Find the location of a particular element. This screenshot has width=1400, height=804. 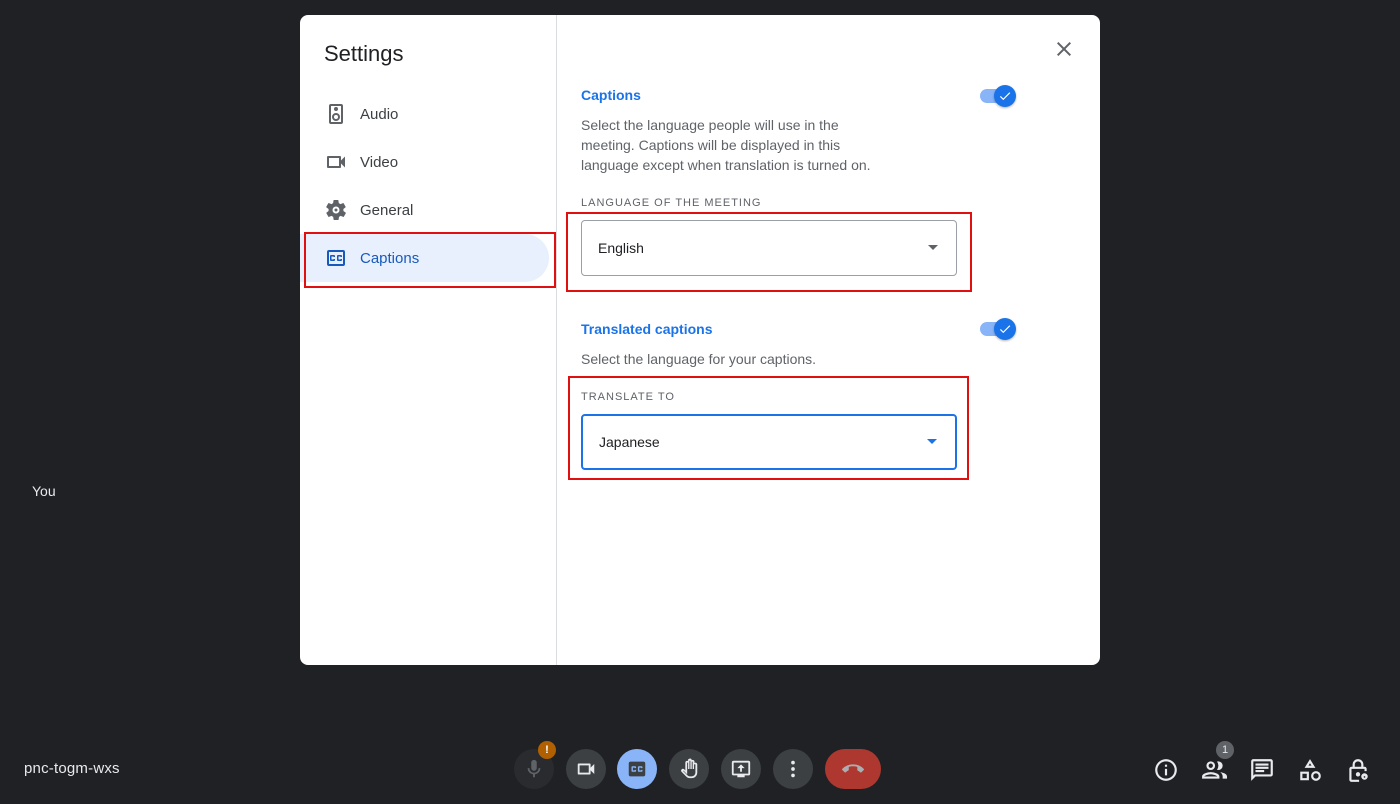

captions-toggle is located at coordinates (998, 96).